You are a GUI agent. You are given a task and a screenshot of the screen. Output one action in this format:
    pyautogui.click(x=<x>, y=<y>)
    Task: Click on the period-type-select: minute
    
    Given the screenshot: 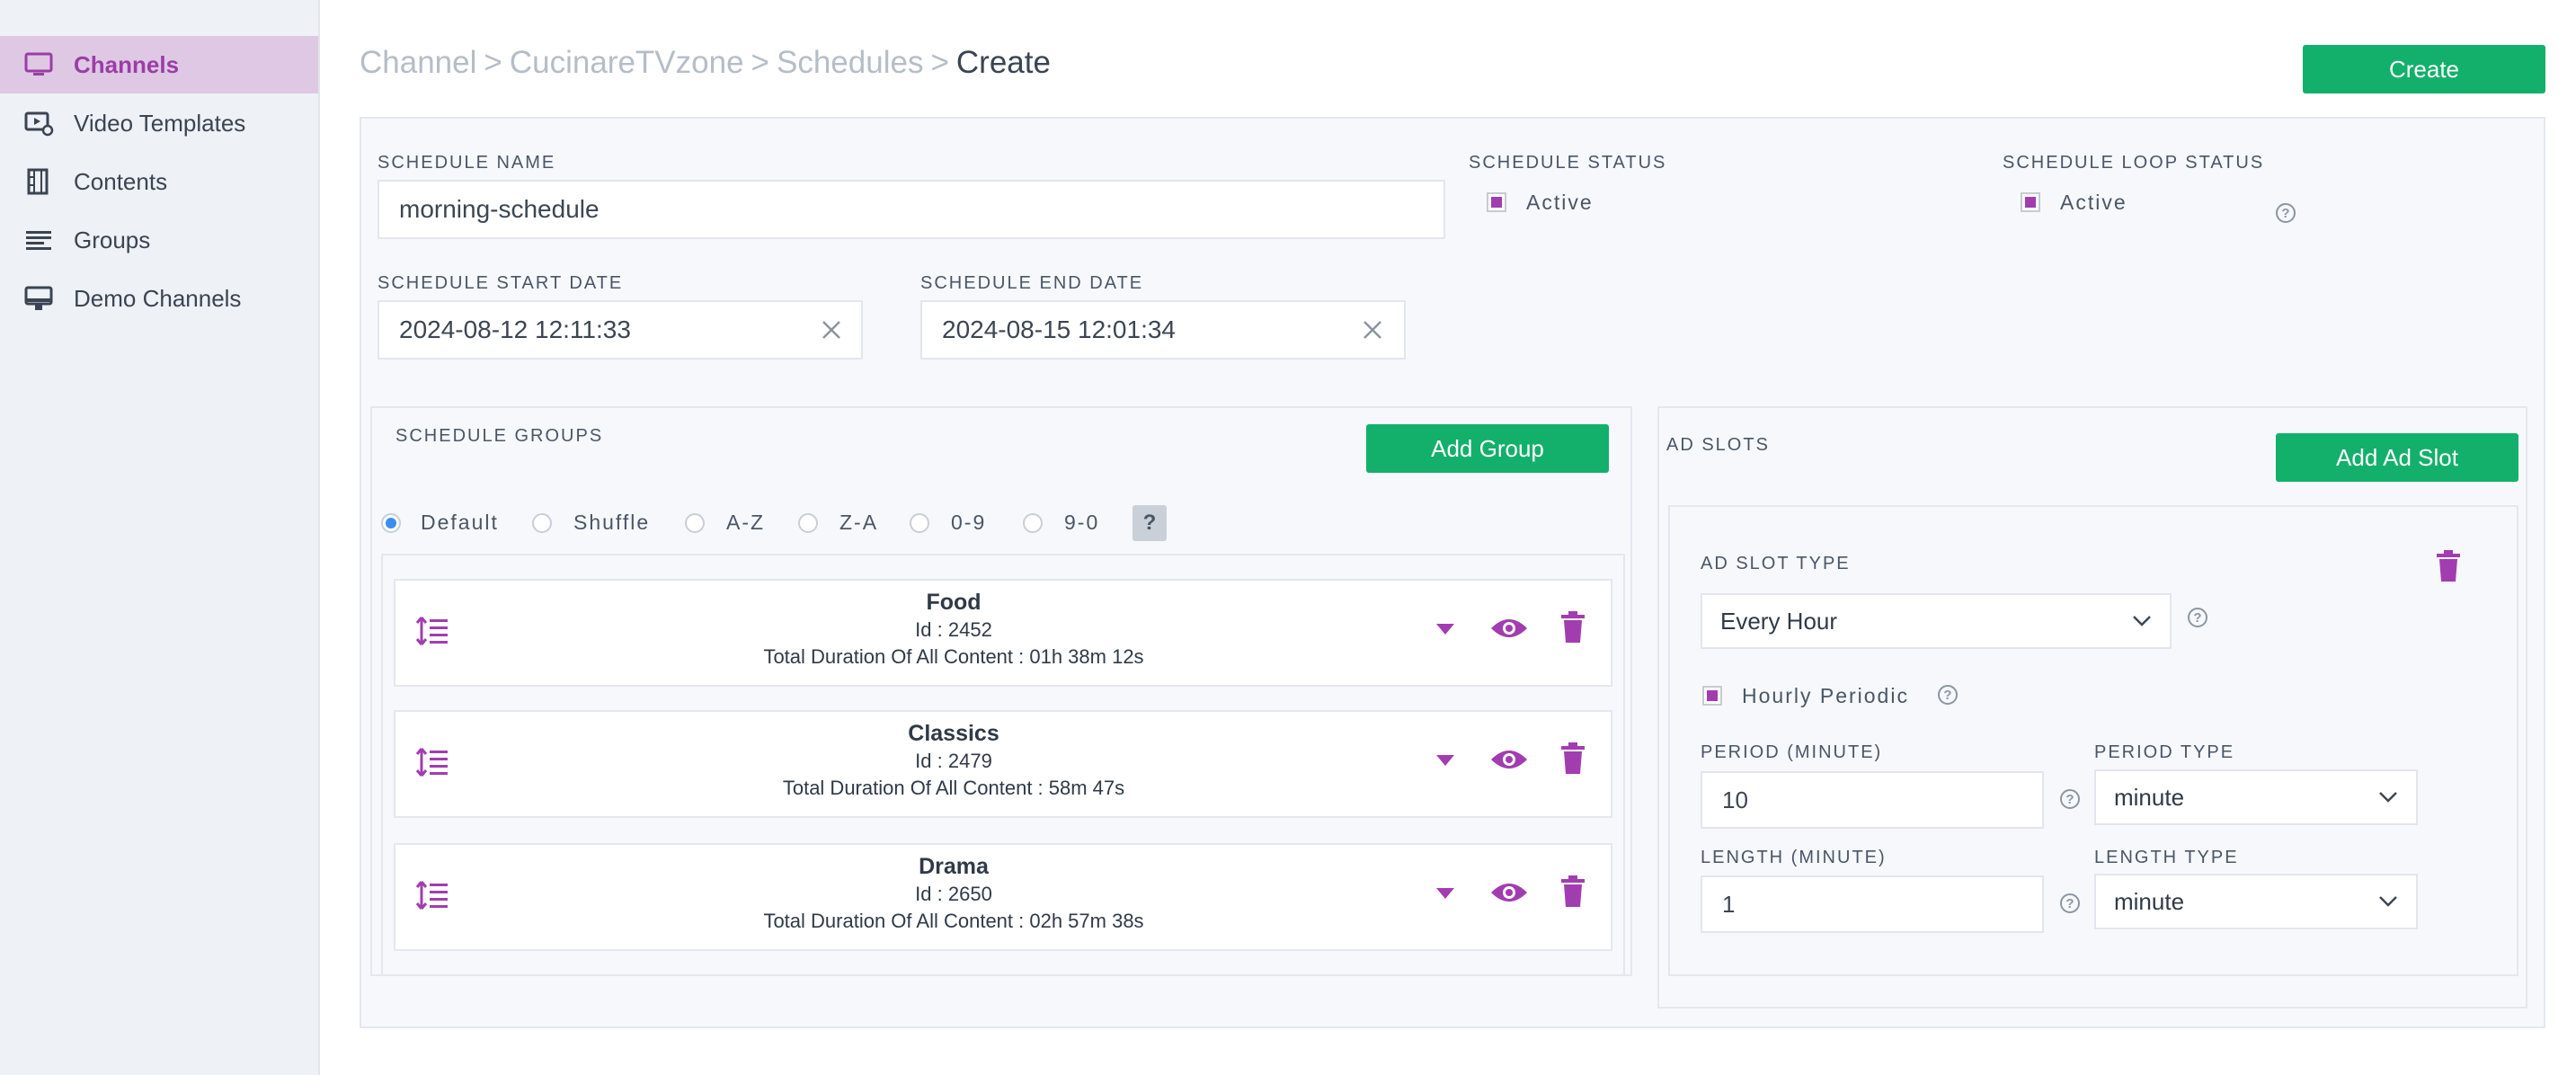 What is the action you would take?
    pyautogui.click(x=2256, y=797)
    